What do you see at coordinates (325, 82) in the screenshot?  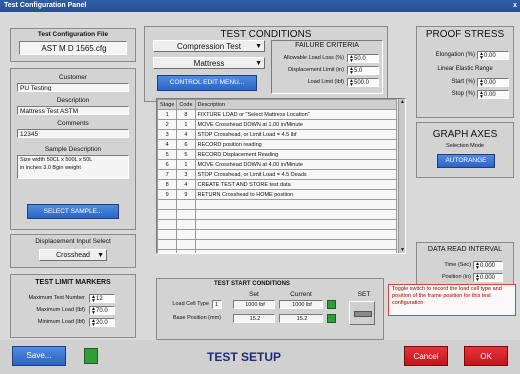 I see `load-limit-label: Load Limit (lbf)` at bounding box center [325, 82].